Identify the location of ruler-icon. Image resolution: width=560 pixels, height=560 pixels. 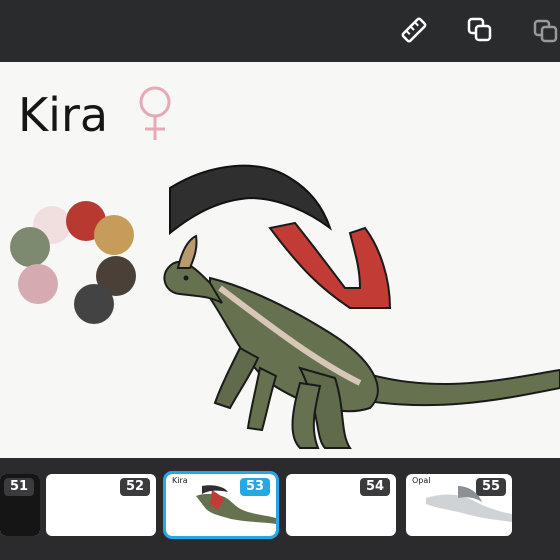
(414, 30).